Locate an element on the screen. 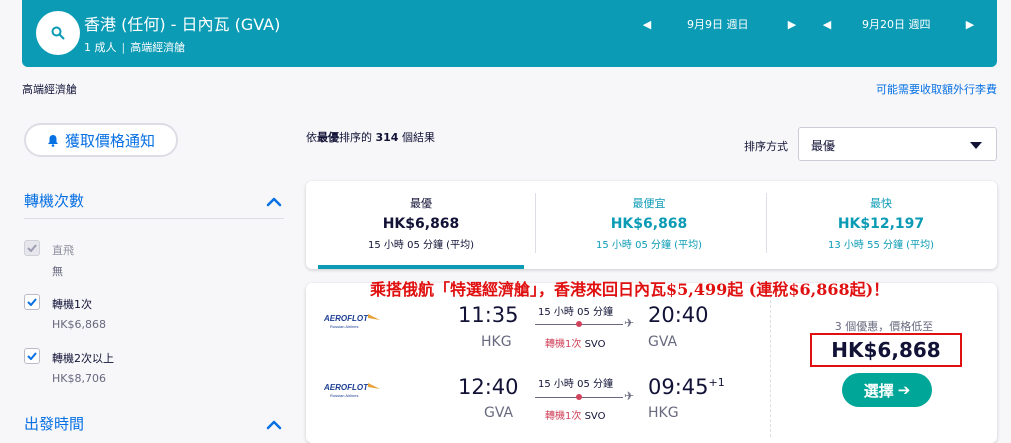 Image resolution: width=1011 pixels, height=443 pixels. tab-best: 最優 HK$6,868 15 小時 05 分鐘 (平均) is located at coordinates (421, 225).